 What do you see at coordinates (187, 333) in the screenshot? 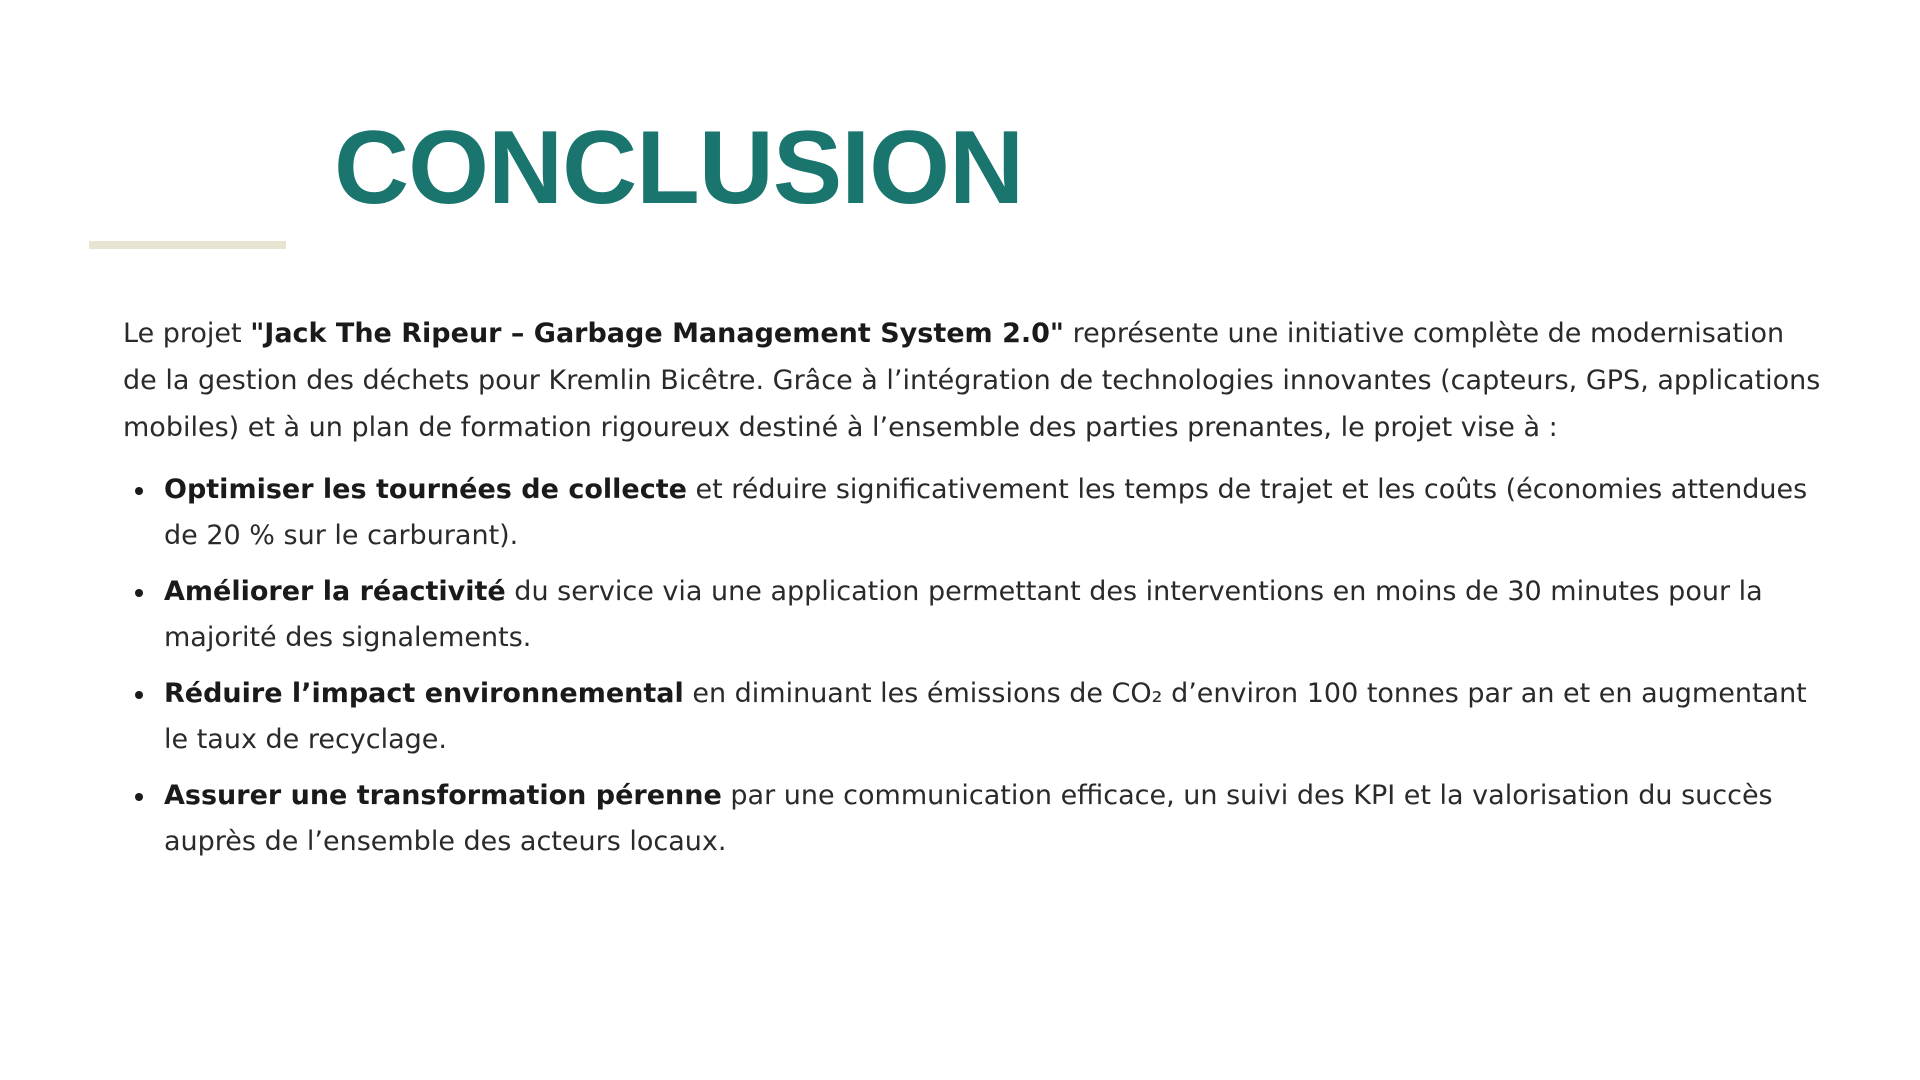
I see `intro-before: Le projet` at bounding box center [187, 333].